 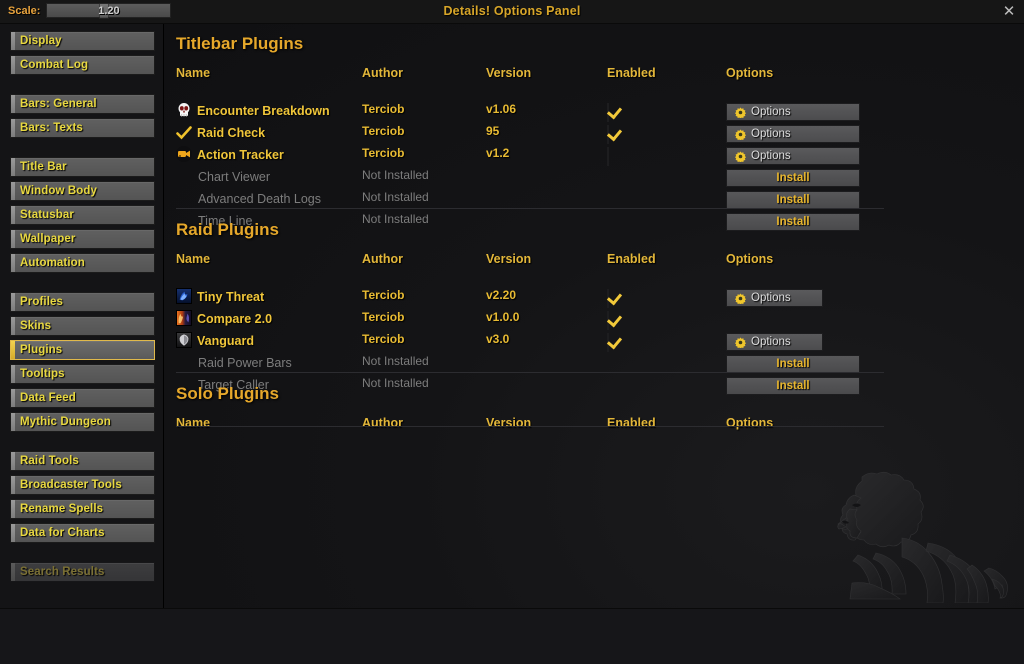 I want to click on lion-wallpaper-icon, so click(x=922, y=537).